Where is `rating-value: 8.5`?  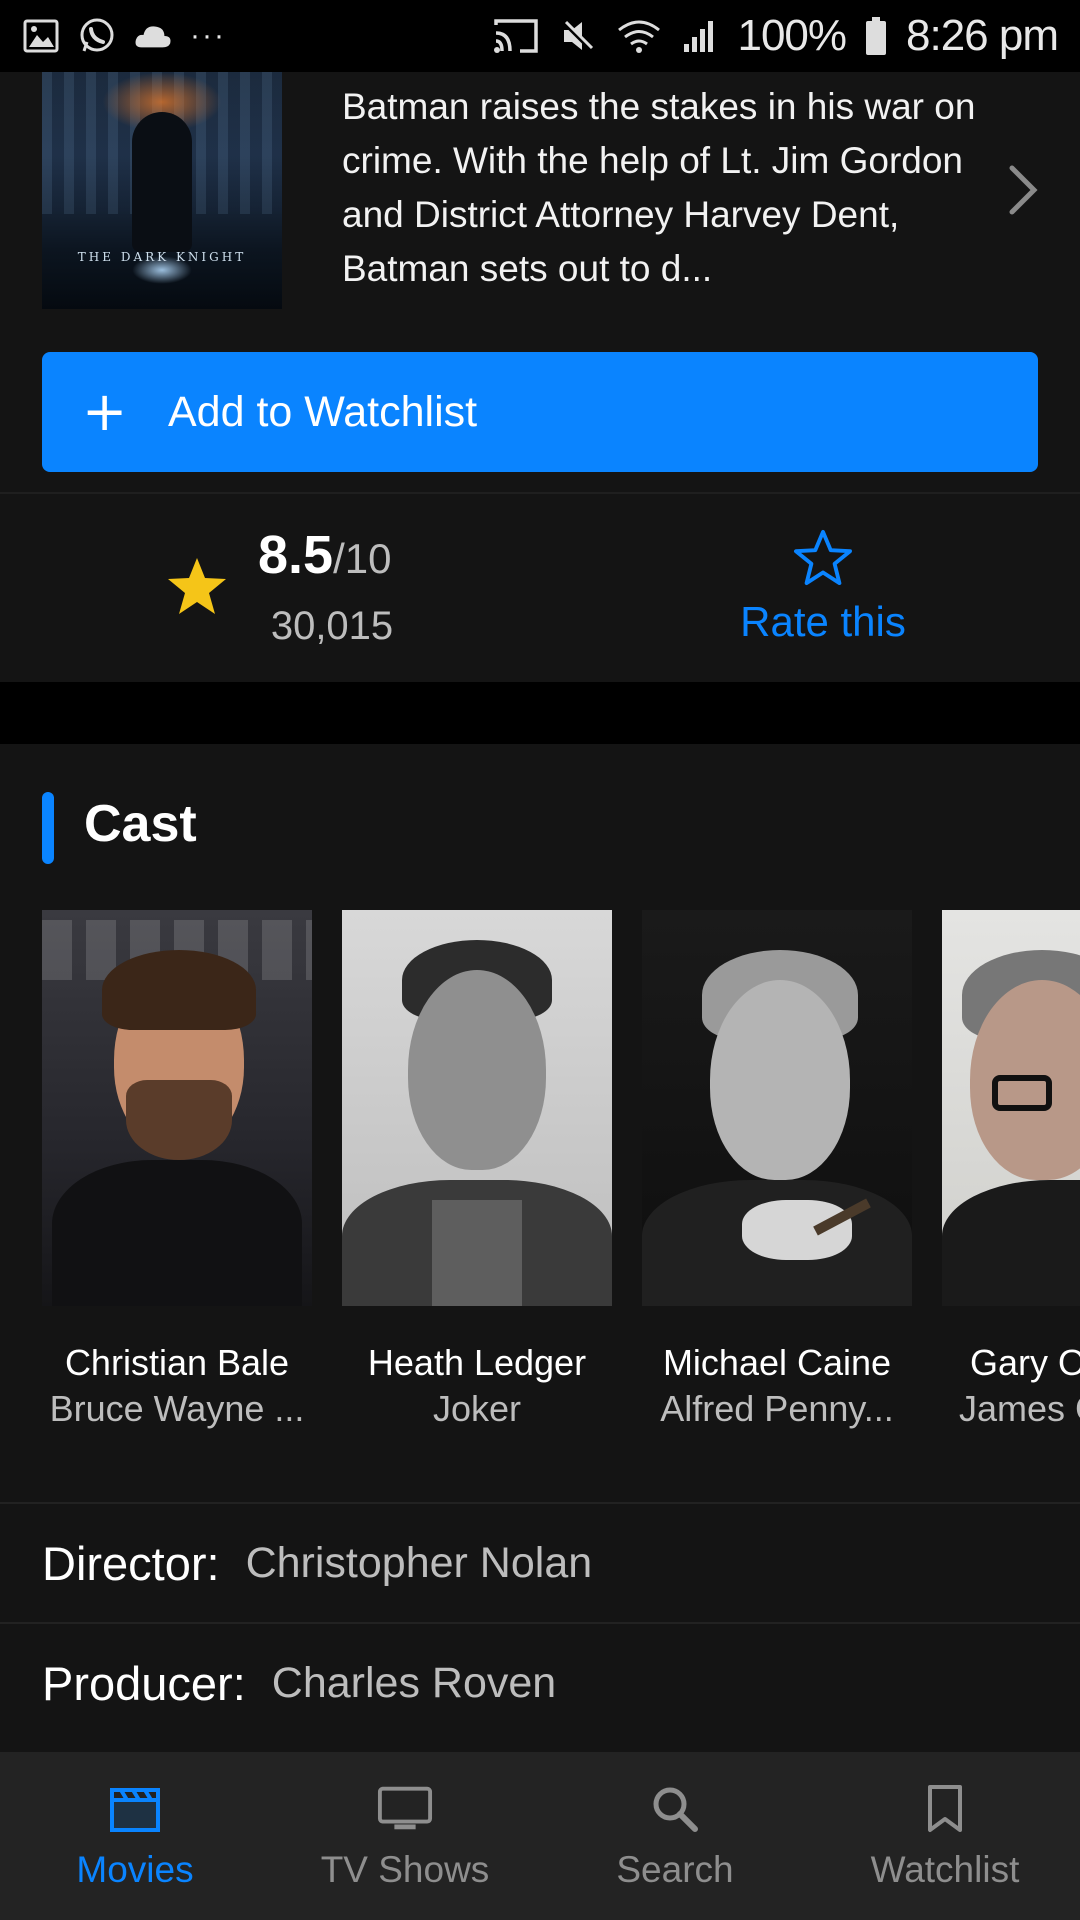
rating-value: 8.5 is located at coordinates (296, 555).